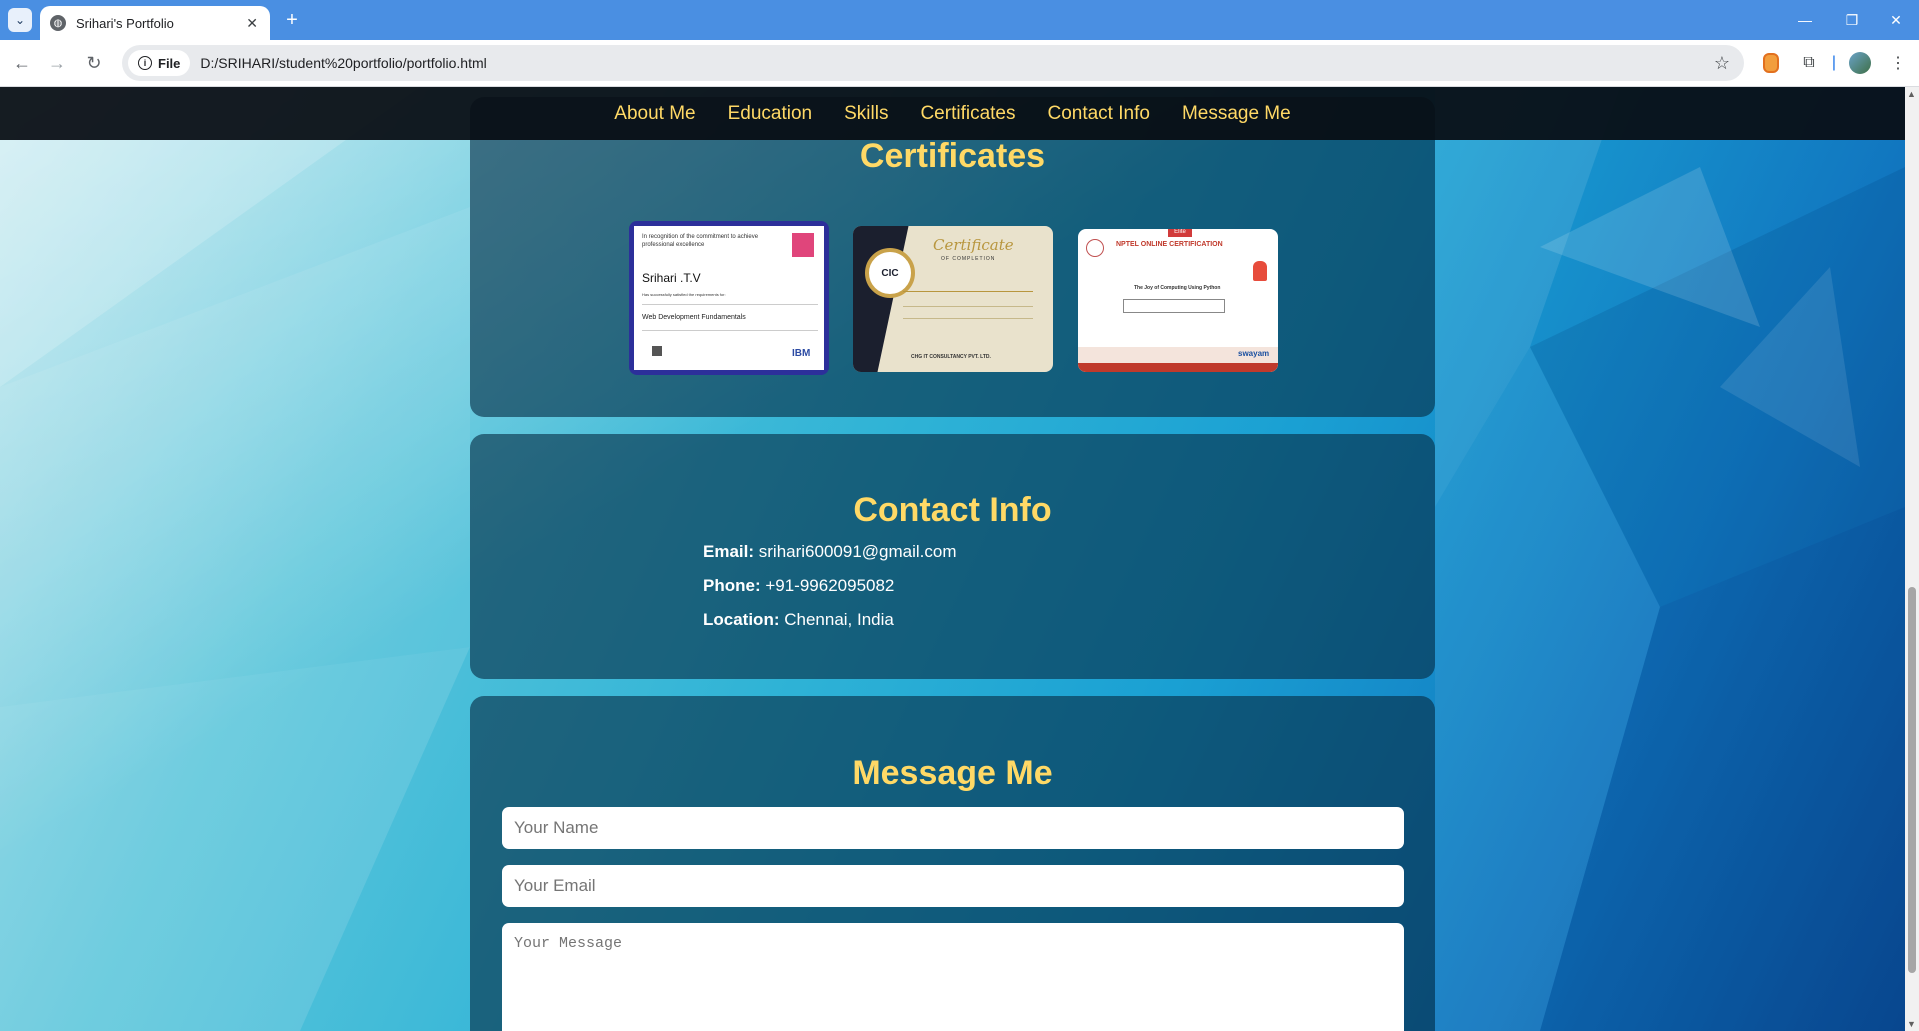 This screenshot has width=1919, height=1031. Describe the element at coordinates (671, 278) in the screenshot. I see `cert1-name: Srihari .T.V` at that location.